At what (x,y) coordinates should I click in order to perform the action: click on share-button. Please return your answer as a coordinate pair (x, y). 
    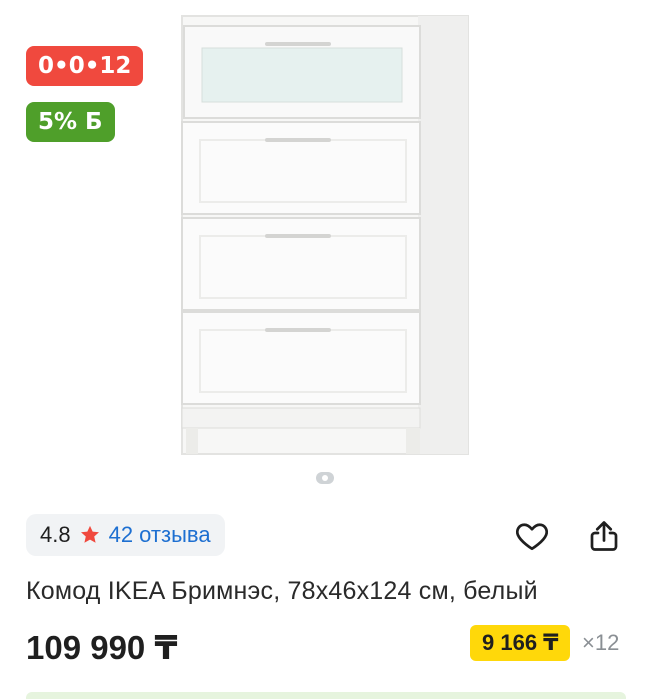
    Looking at the image, I should click on (604, 536).